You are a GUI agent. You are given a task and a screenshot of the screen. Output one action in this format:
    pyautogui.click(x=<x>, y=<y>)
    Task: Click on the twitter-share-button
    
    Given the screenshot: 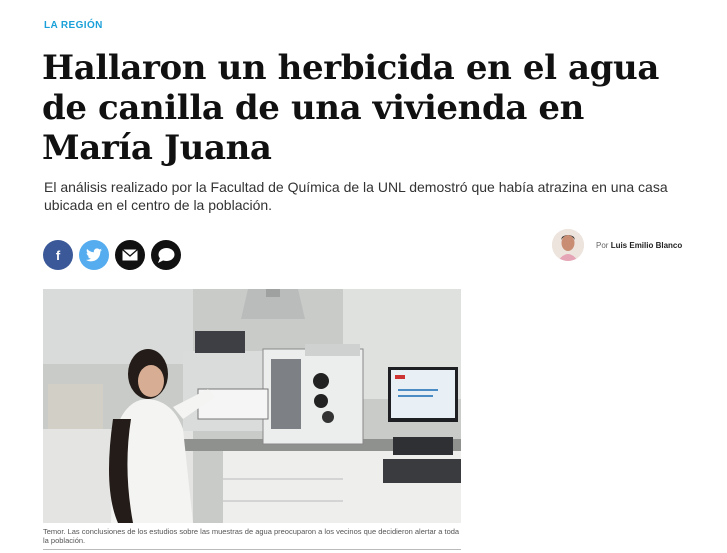 What is the action you would take?
    pyautogui.click(x=94, y=255)
    